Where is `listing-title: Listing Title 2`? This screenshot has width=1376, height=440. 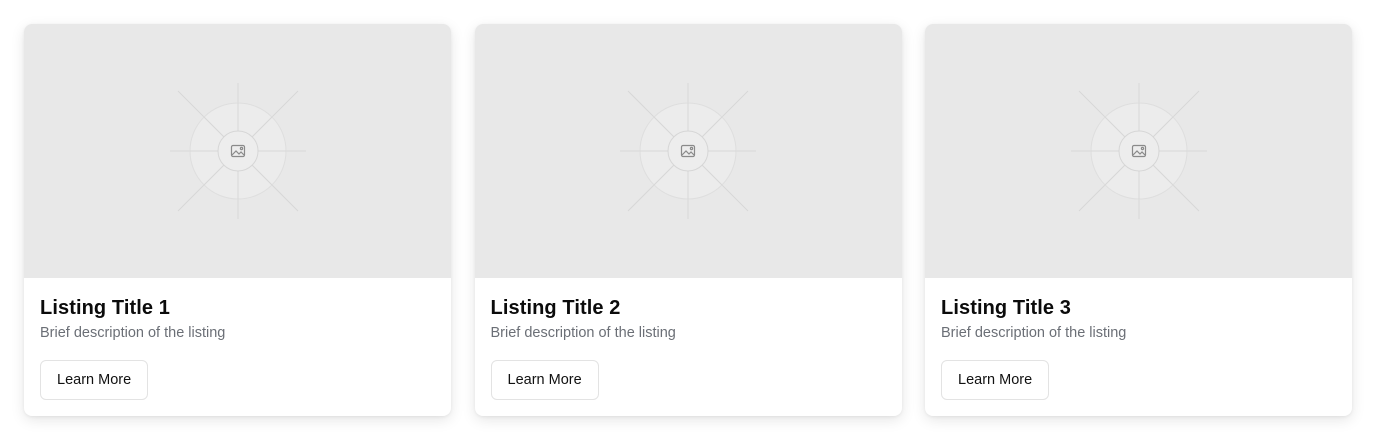 listing-title: Listing Title 2 is located at coordinates (555, 308).